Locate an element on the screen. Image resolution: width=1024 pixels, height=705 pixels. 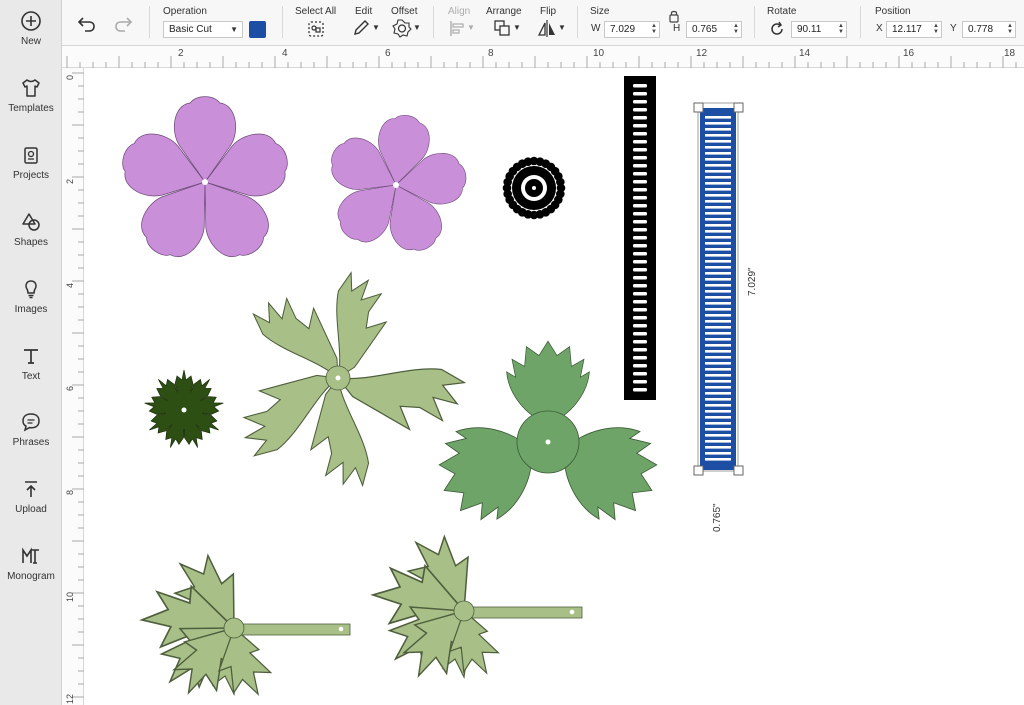
operation-label: Operation is located at coordinates (185, 11).